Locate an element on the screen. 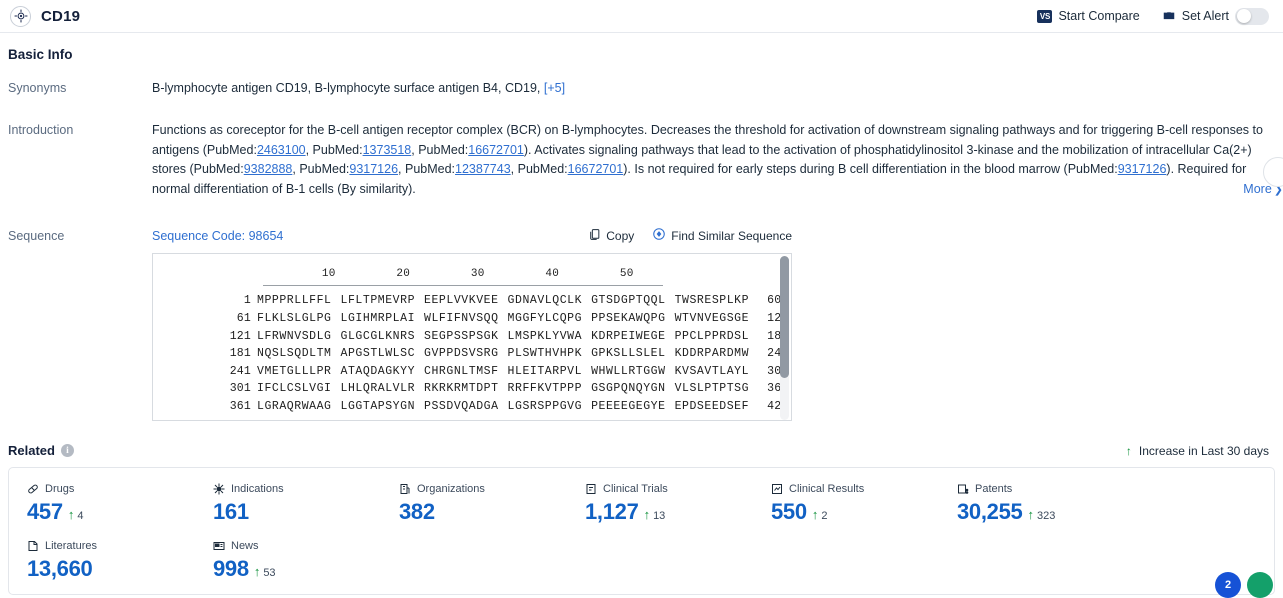 The width and height of the screenshot is (1283, 598). sequence-scrollbar is located at coordinates (784, 338).